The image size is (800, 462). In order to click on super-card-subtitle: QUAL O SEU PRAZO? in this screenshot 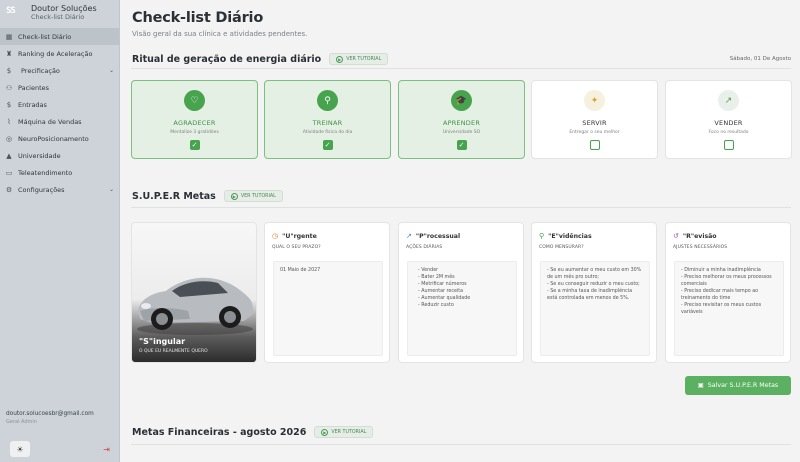, I will do `click(296, 247)`.